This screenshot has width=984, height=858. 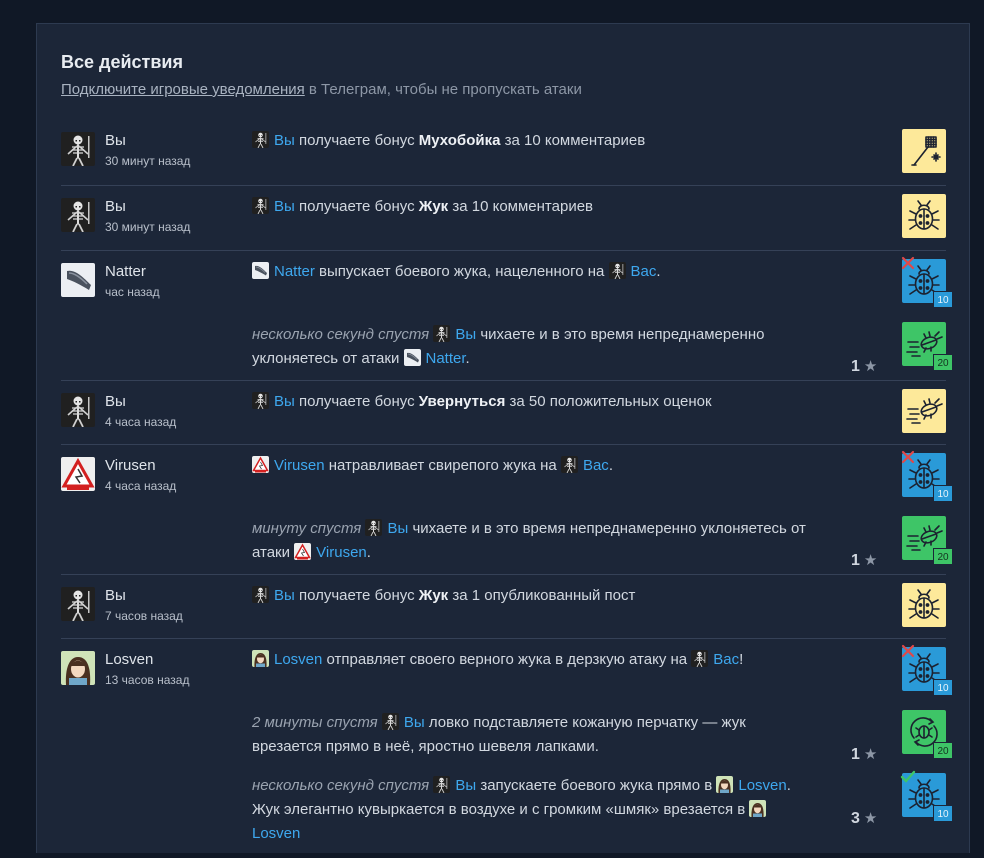 I want to click on target-link: Virusen, so click(x=341, y=552).